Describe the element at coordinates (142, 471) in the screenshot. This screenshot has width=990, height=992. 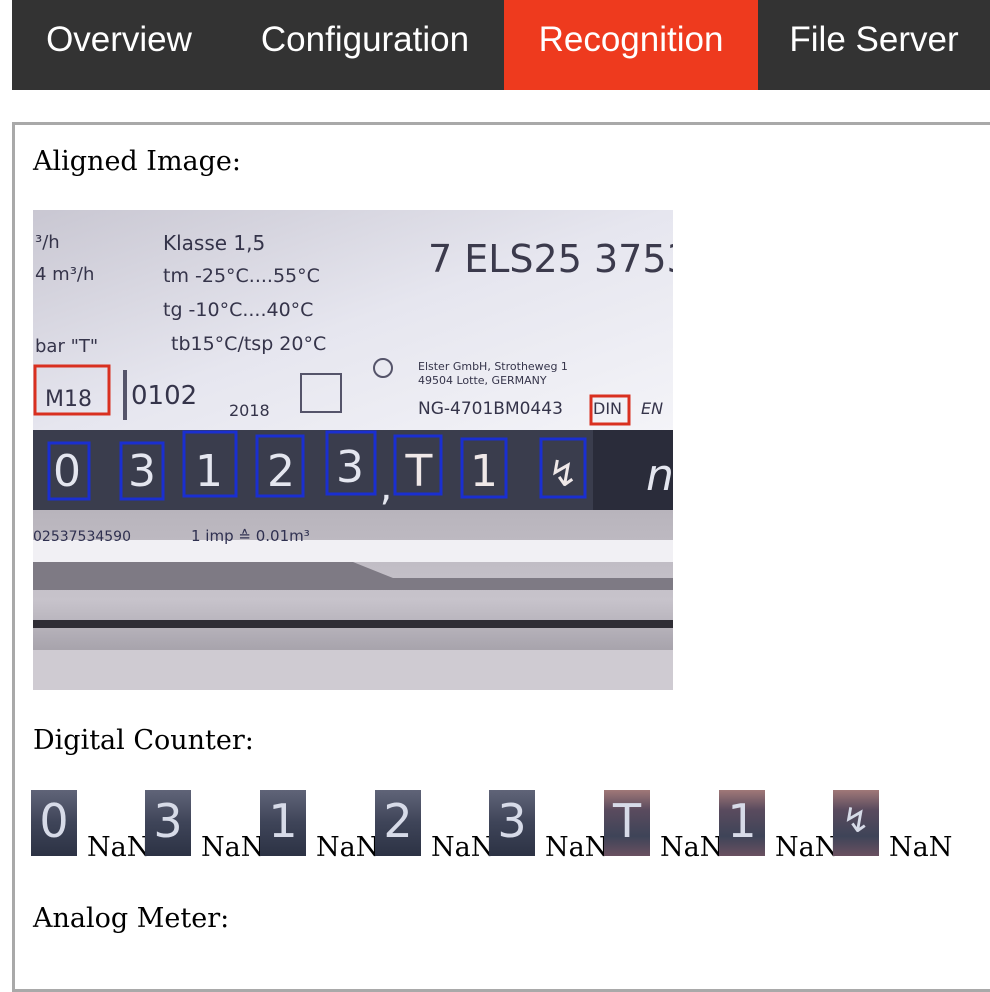
I see `counter-digit-2: 3` at that location.